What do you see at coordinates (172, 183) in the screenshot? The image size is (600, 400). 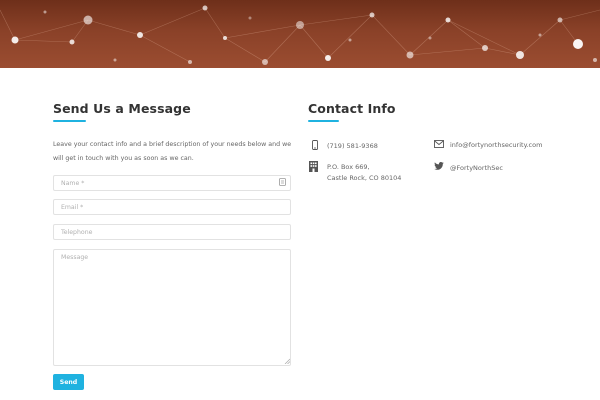 I see `name-field` at bounding box center [172, 183].